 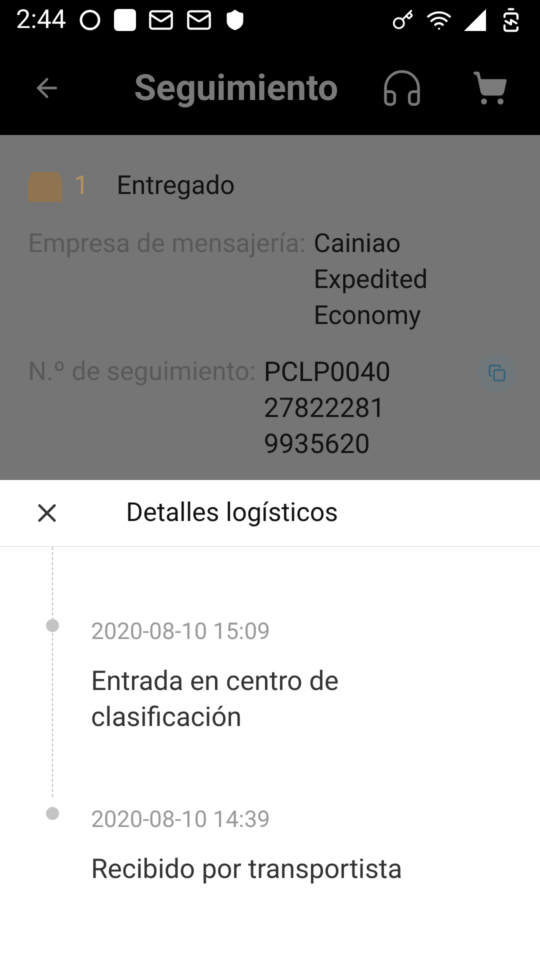 What do you see at coordinates (175, 186) in the screenshot?
I see `package-status: Entregado` at bounding box center [175, 186].